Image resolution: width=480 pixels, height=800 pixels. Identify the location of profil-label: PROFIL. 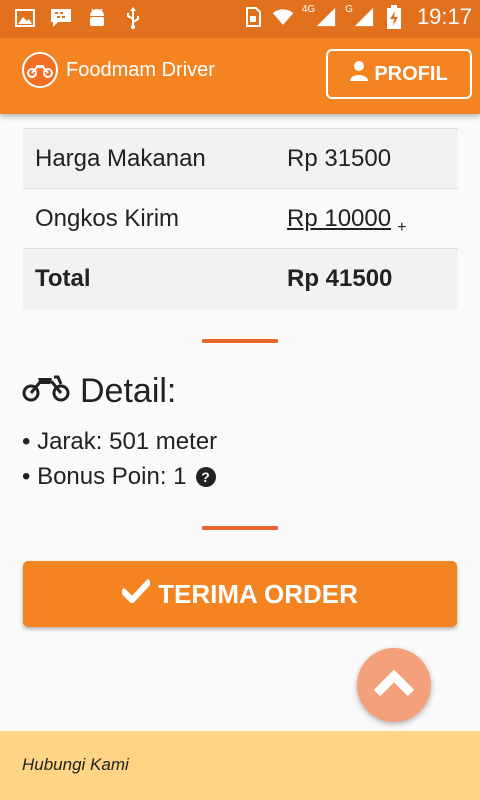
(411, 73).